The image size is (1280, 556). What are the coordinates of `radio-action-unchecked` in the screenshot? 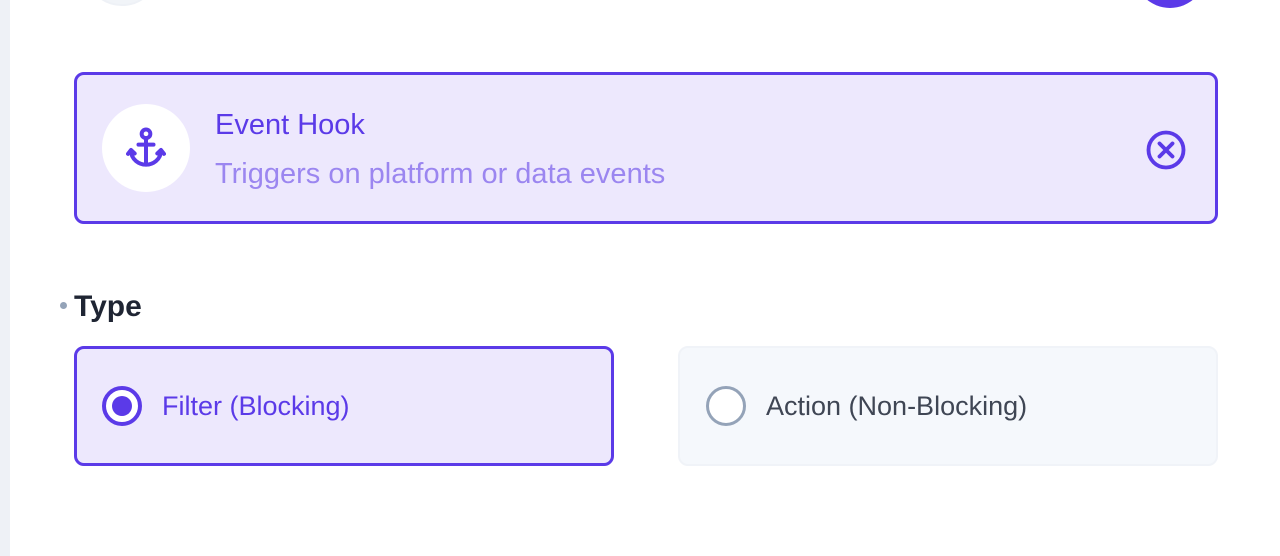 It's located at (726, 406).